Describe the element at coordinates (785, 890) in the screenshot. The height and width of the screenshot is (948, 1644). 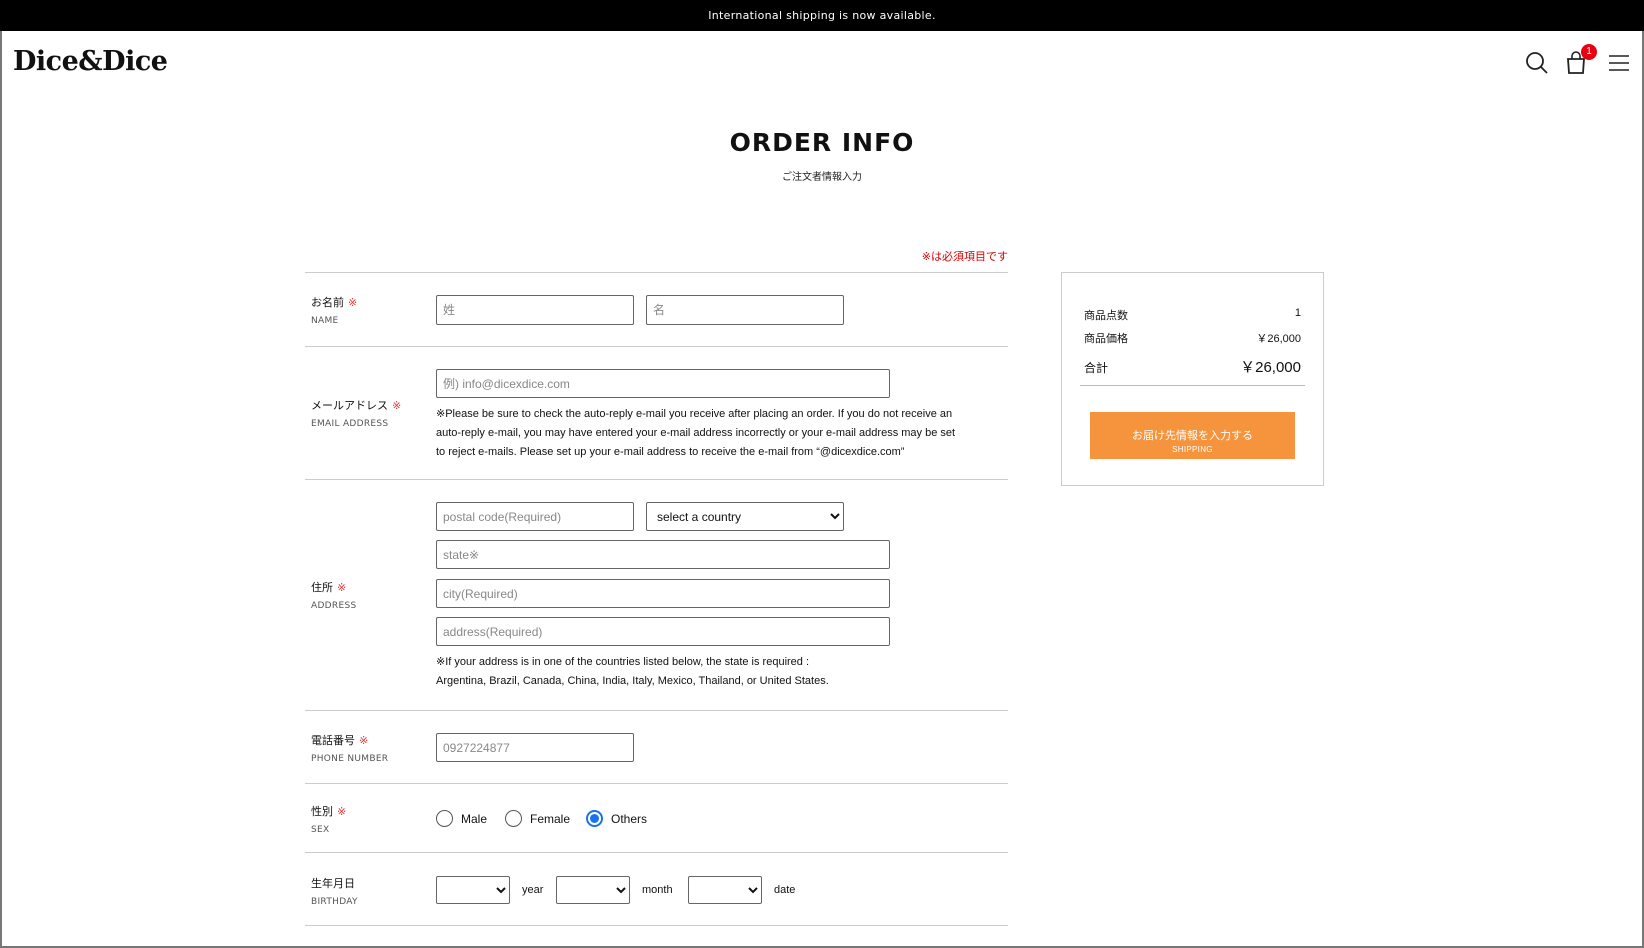
I see `date-unit-label: date` at that location.